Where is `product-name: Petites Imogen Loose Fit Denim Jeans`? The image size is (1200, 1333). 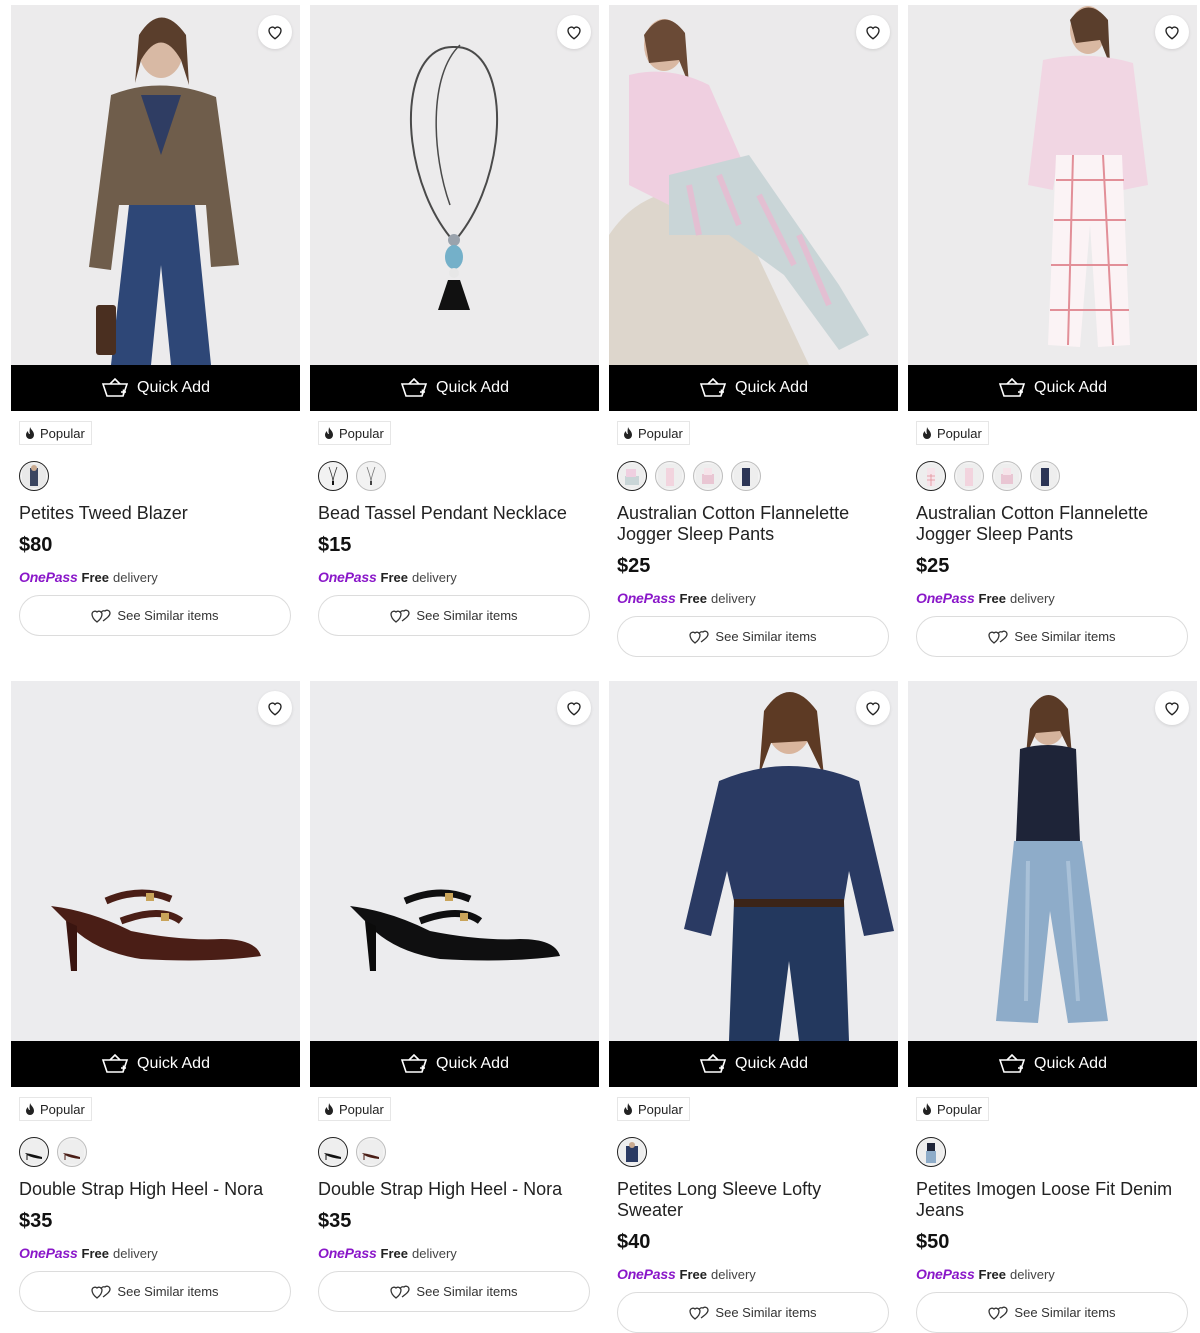 product-name: Petites Imogen Loose Fit Denim Jeans is located at coordinates (1052, 1200).